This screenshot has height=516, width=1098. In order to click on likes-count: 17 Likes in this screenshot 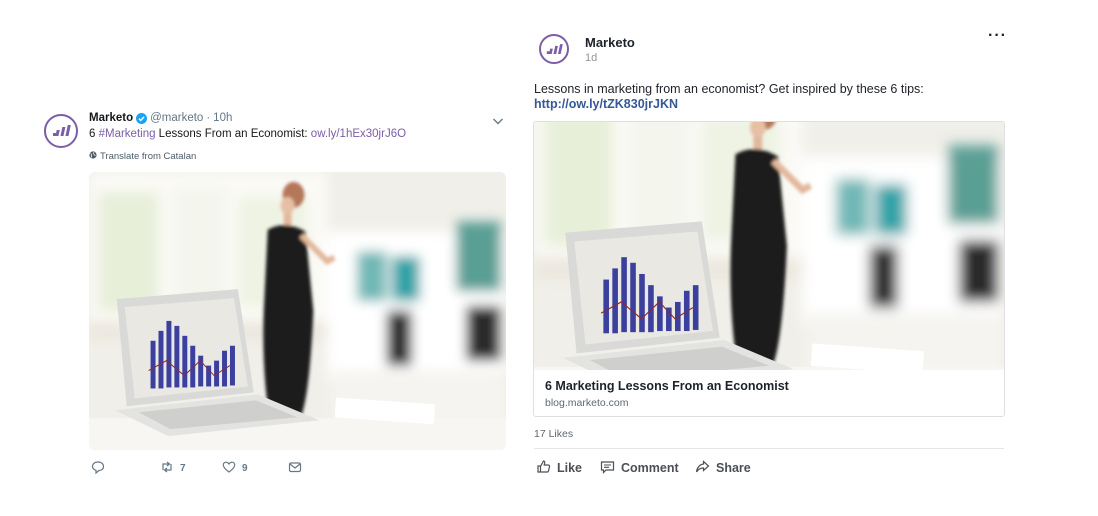, I will do `click(553, 434)`.